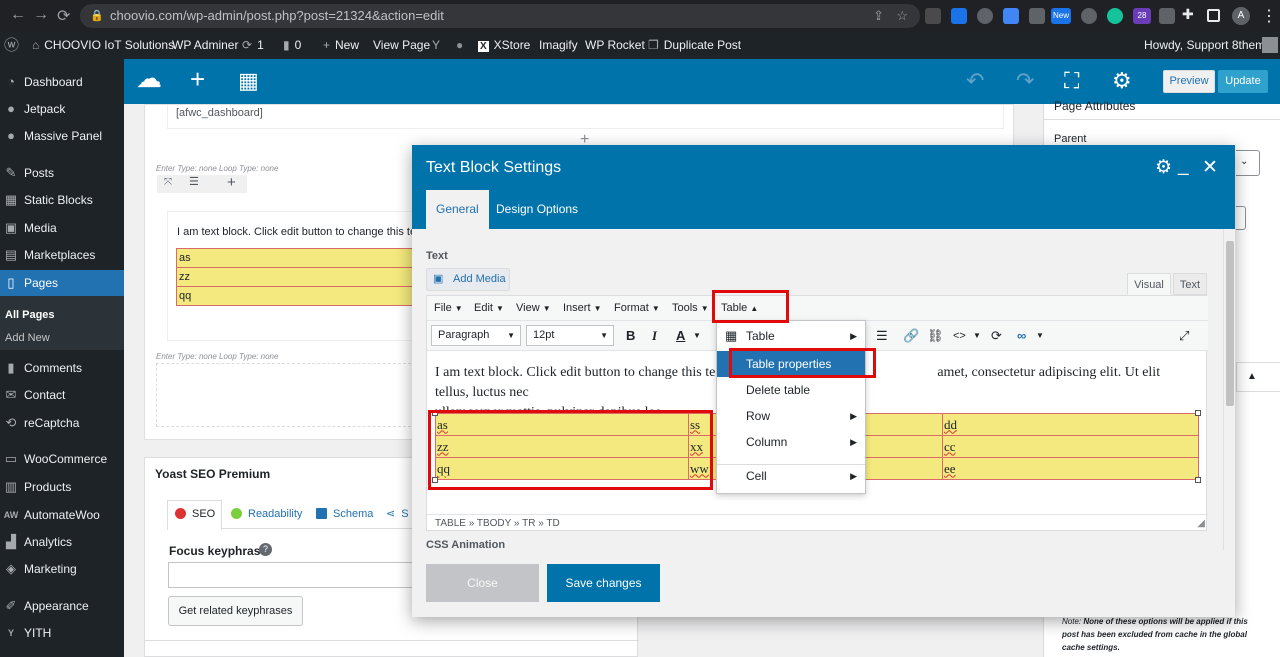 The width and height of the screenshot is (1280, 657). I want to click on extension-x-icon, so click(1167, 16).